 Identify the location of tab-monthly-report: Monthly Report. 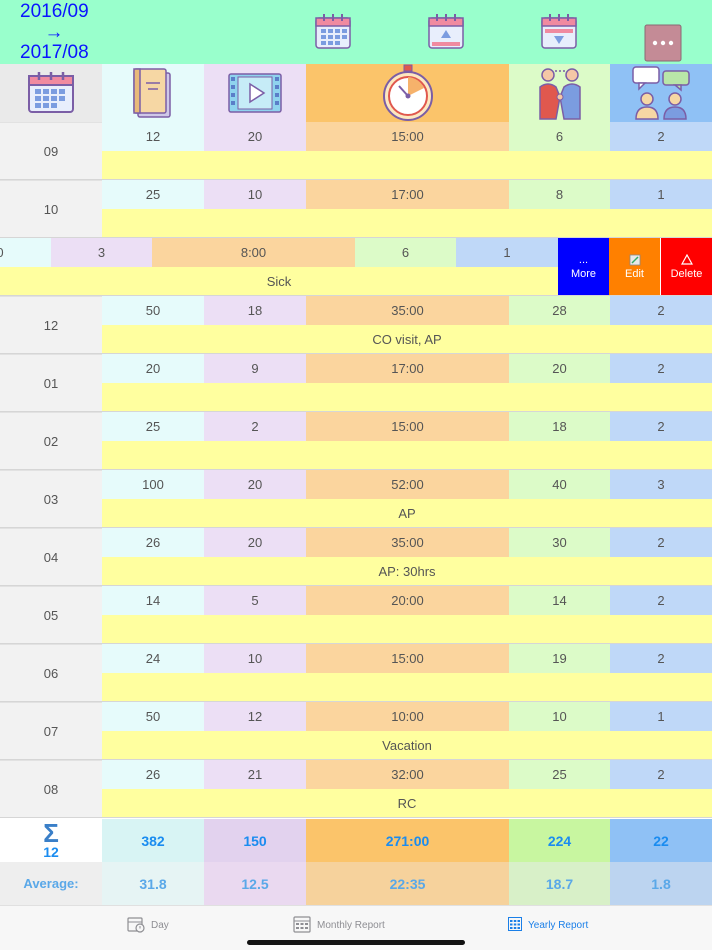
(339, 925).